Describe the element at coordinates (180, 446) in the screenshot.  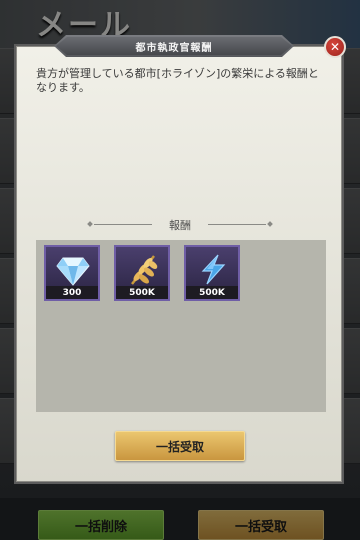
I see `claim-all-button: 一括受取` at that location.